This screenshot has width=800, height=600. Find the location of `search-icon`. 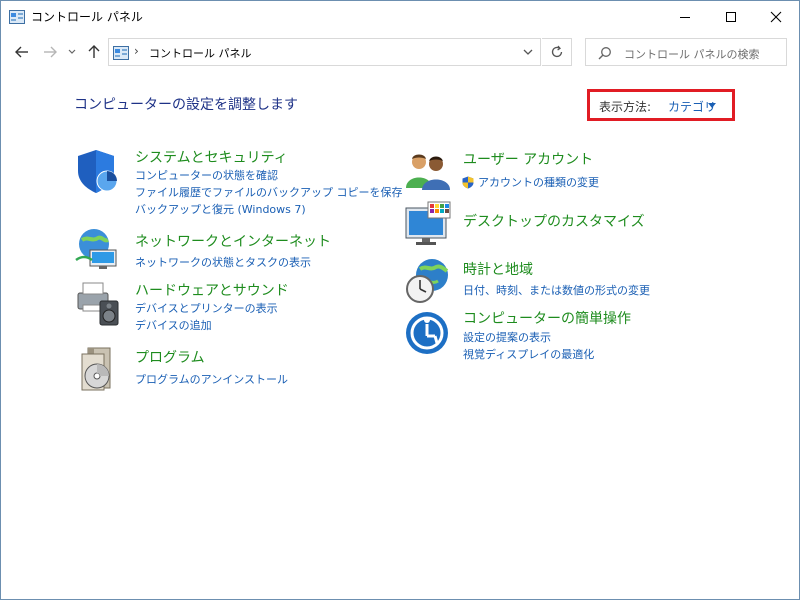

search-icon is located at coordinates (605, 54).